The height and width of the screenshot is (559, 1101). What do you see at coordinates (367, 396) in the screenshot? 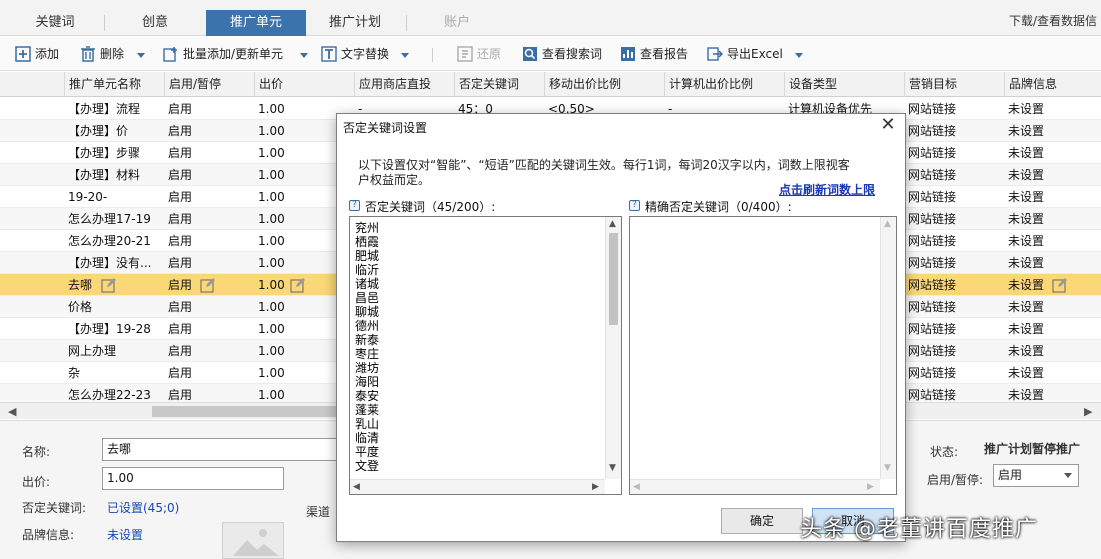
I see `keyword-line: 泰安` at bounding box center [367, 396].